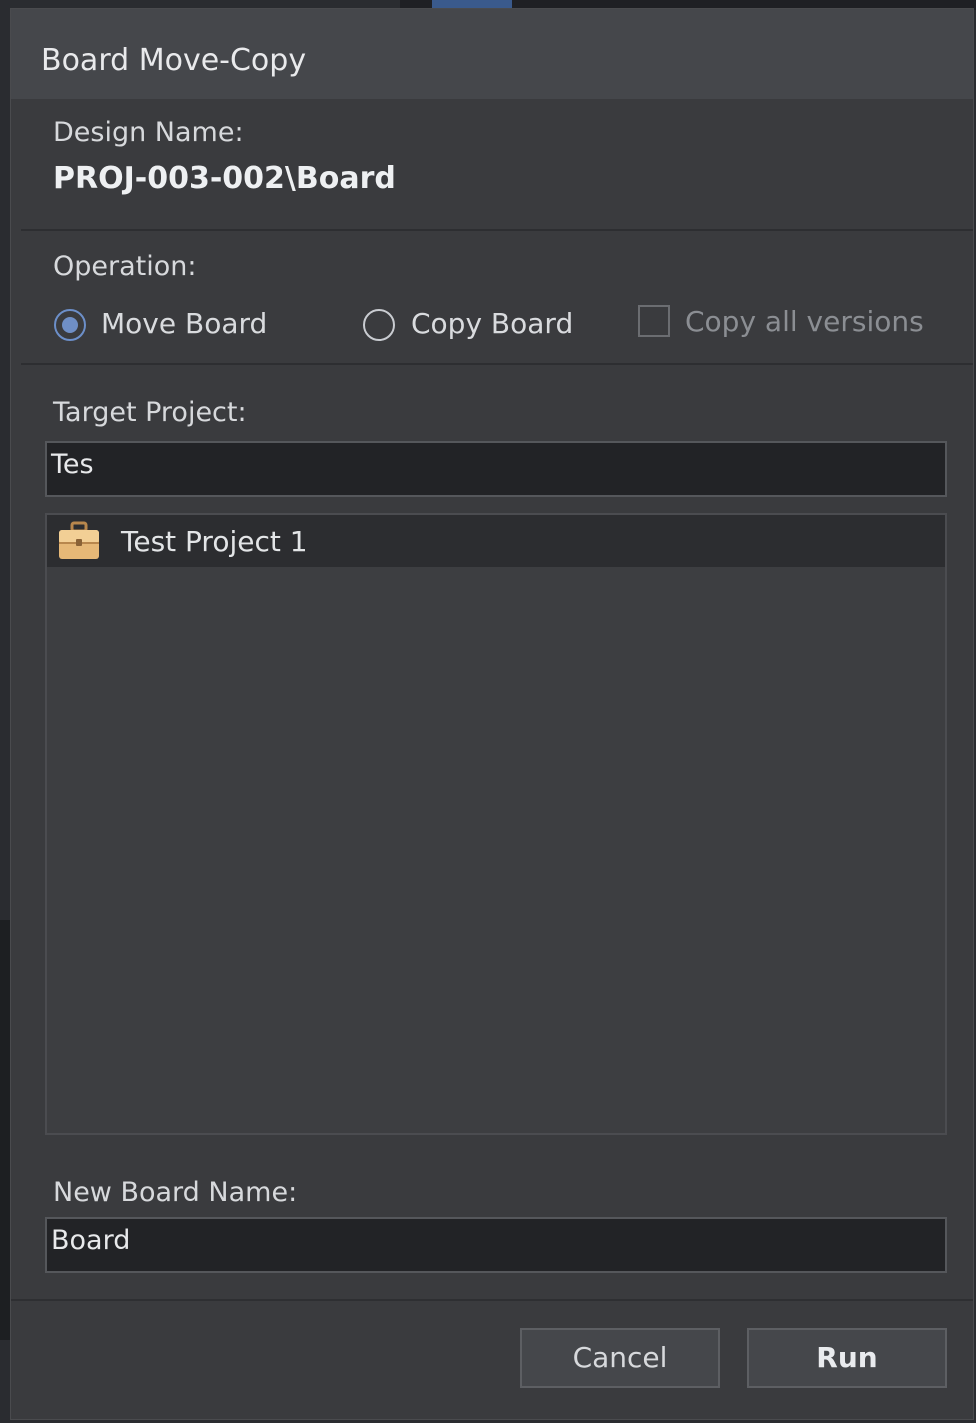 The image size is (976, 1423). What do you see at coordinates (492, 54) in the screenshot?
I see `dialog-titlebar: Board Move-Copy` at bounding box center [492, 54].